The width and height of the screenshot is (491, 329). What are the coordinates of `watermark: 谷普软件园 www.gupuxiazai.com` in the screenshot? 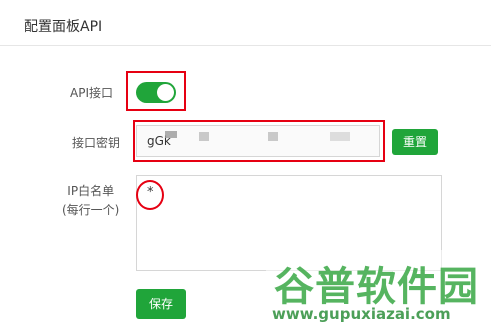 It's located at (378, 289).